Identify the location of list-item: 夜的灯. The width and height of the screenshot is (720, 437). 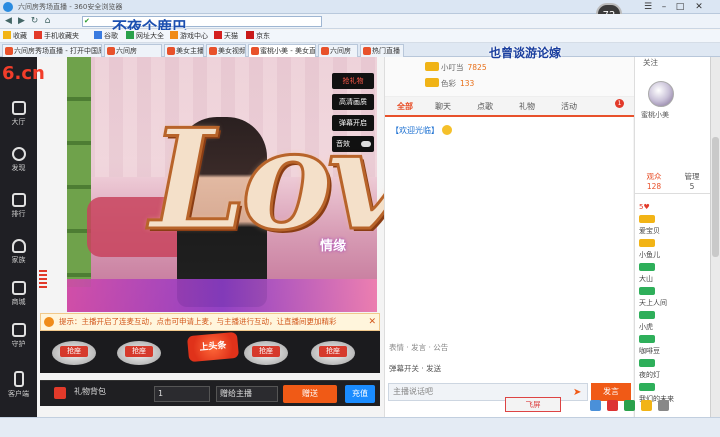
(675, 369).